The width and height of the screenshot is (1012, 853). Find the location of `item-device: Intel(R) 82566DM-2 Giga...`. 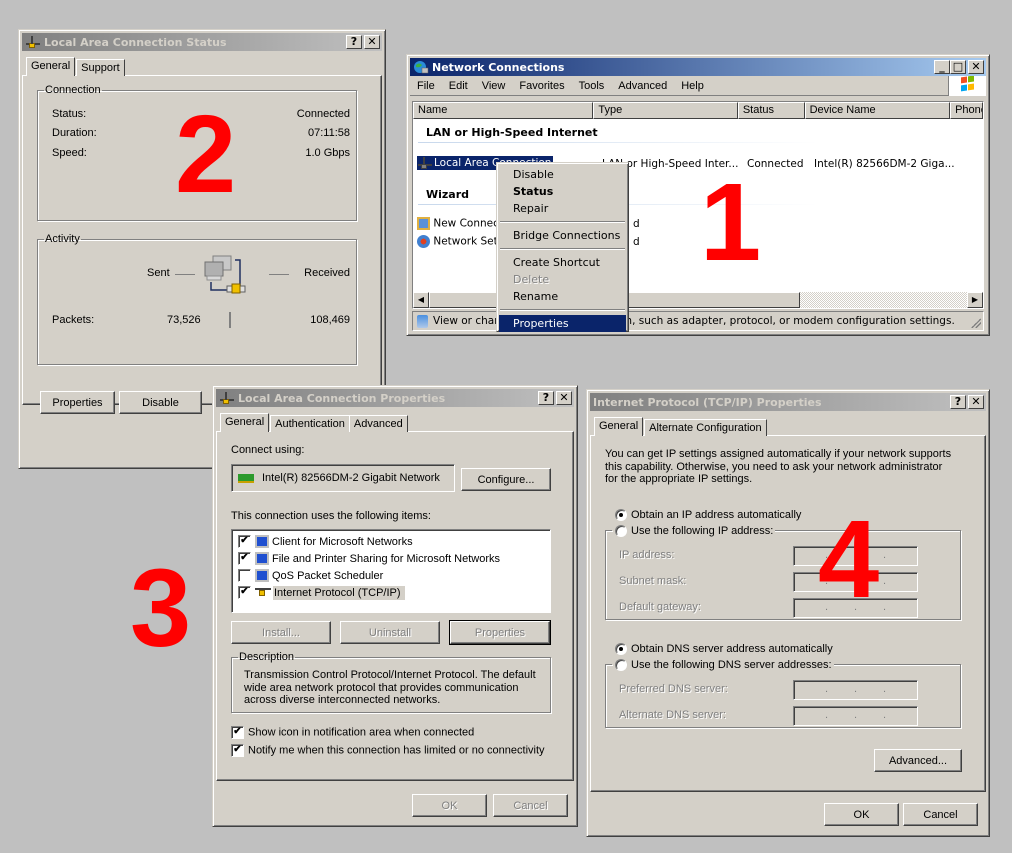

item-device: Intel(R) 82566DM-2 Giga... is located at coordinates (884, 164).